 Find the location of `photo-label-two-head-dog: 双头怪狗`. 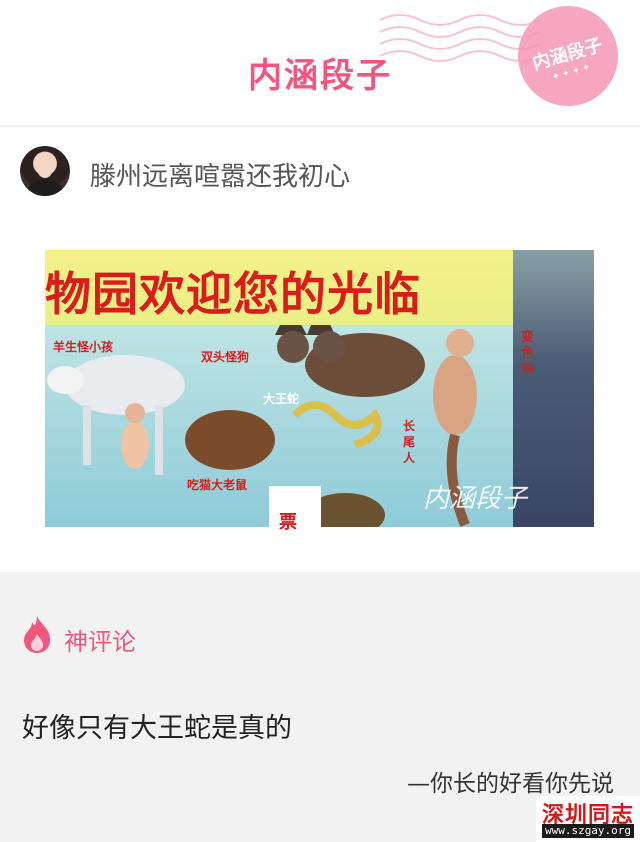

photo-label-two-head-dog: 双头怪狗 is located at coordinates (225, 357).